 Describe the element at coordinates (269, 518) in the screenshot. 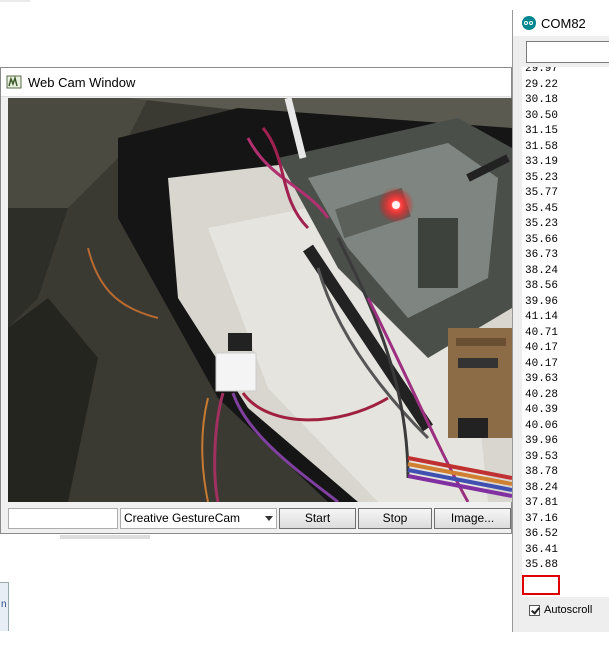

I see `dropdown-arrow-icon` at that location.